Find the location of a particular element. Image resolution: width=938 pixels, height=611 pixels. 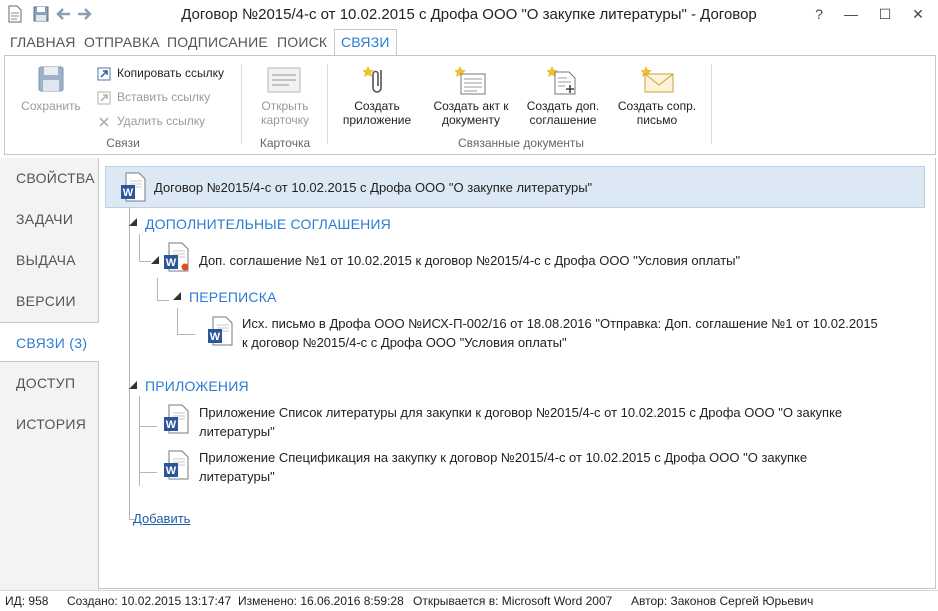

create-act-button: Создать акт к документу is located at coordinates (471, 95).